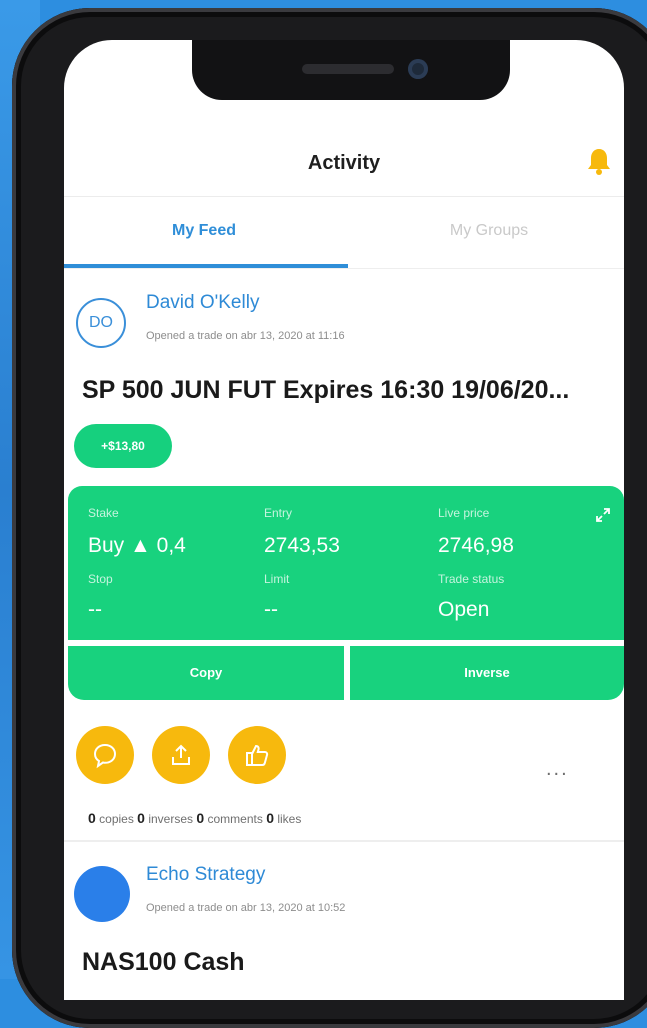  I want to click on entry-label: Entry, so click(278, 513).